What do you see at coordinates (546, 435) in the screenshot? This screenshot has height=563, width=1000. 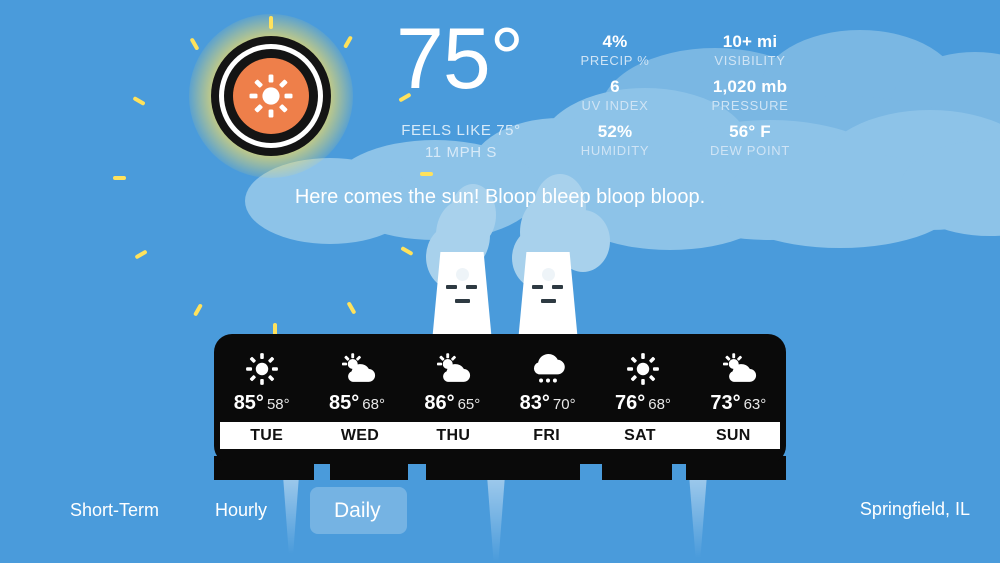 I see `day-name-fri: FRI` at bounding box center [546, 435].